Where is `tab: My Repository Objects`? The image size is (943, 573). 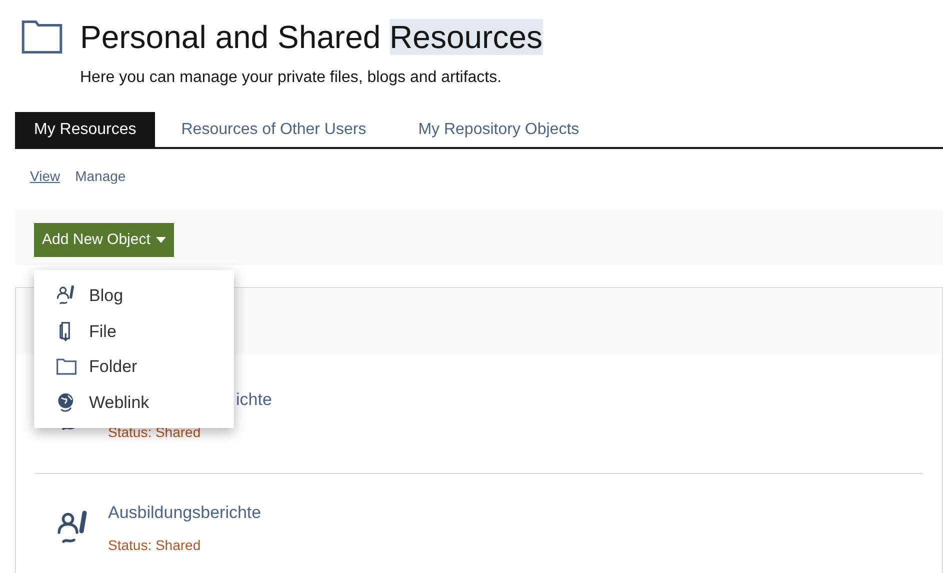
tab: My Repository Objects is located at coordinates (499, 129).